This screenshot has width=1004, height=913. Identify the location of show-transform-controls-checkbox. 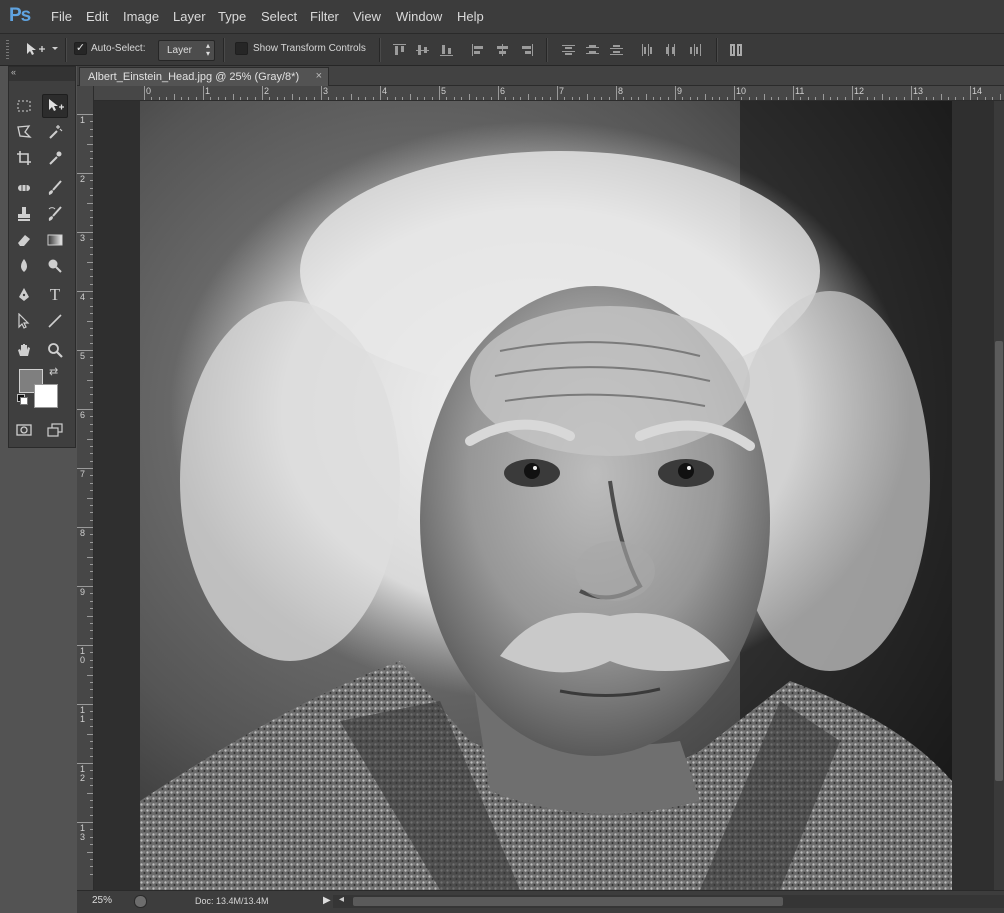
(241, 48).